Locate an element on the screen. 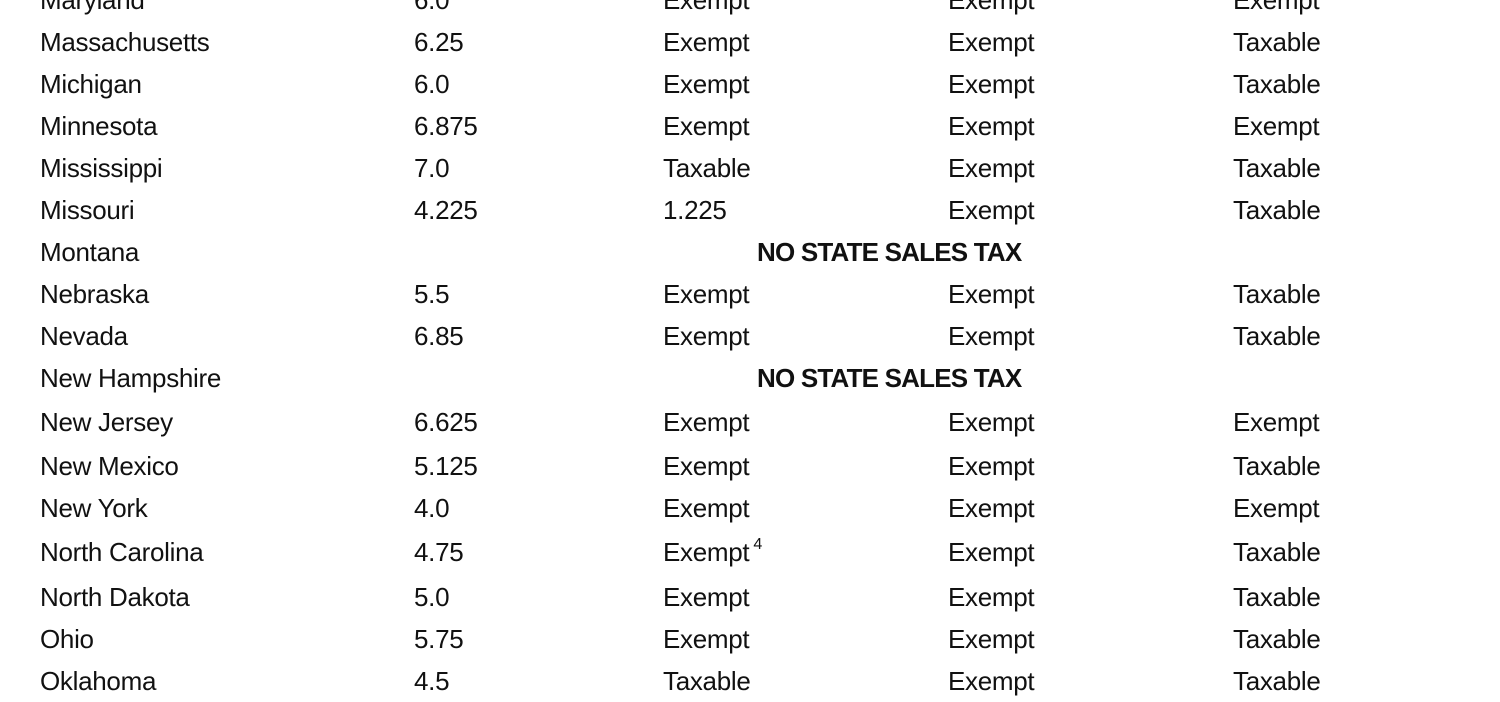 This screenshot has height=702, width=1500. table-row: Nebraska 5.5 Exempt Exempt Taxable is located at coordinates (750, 294).